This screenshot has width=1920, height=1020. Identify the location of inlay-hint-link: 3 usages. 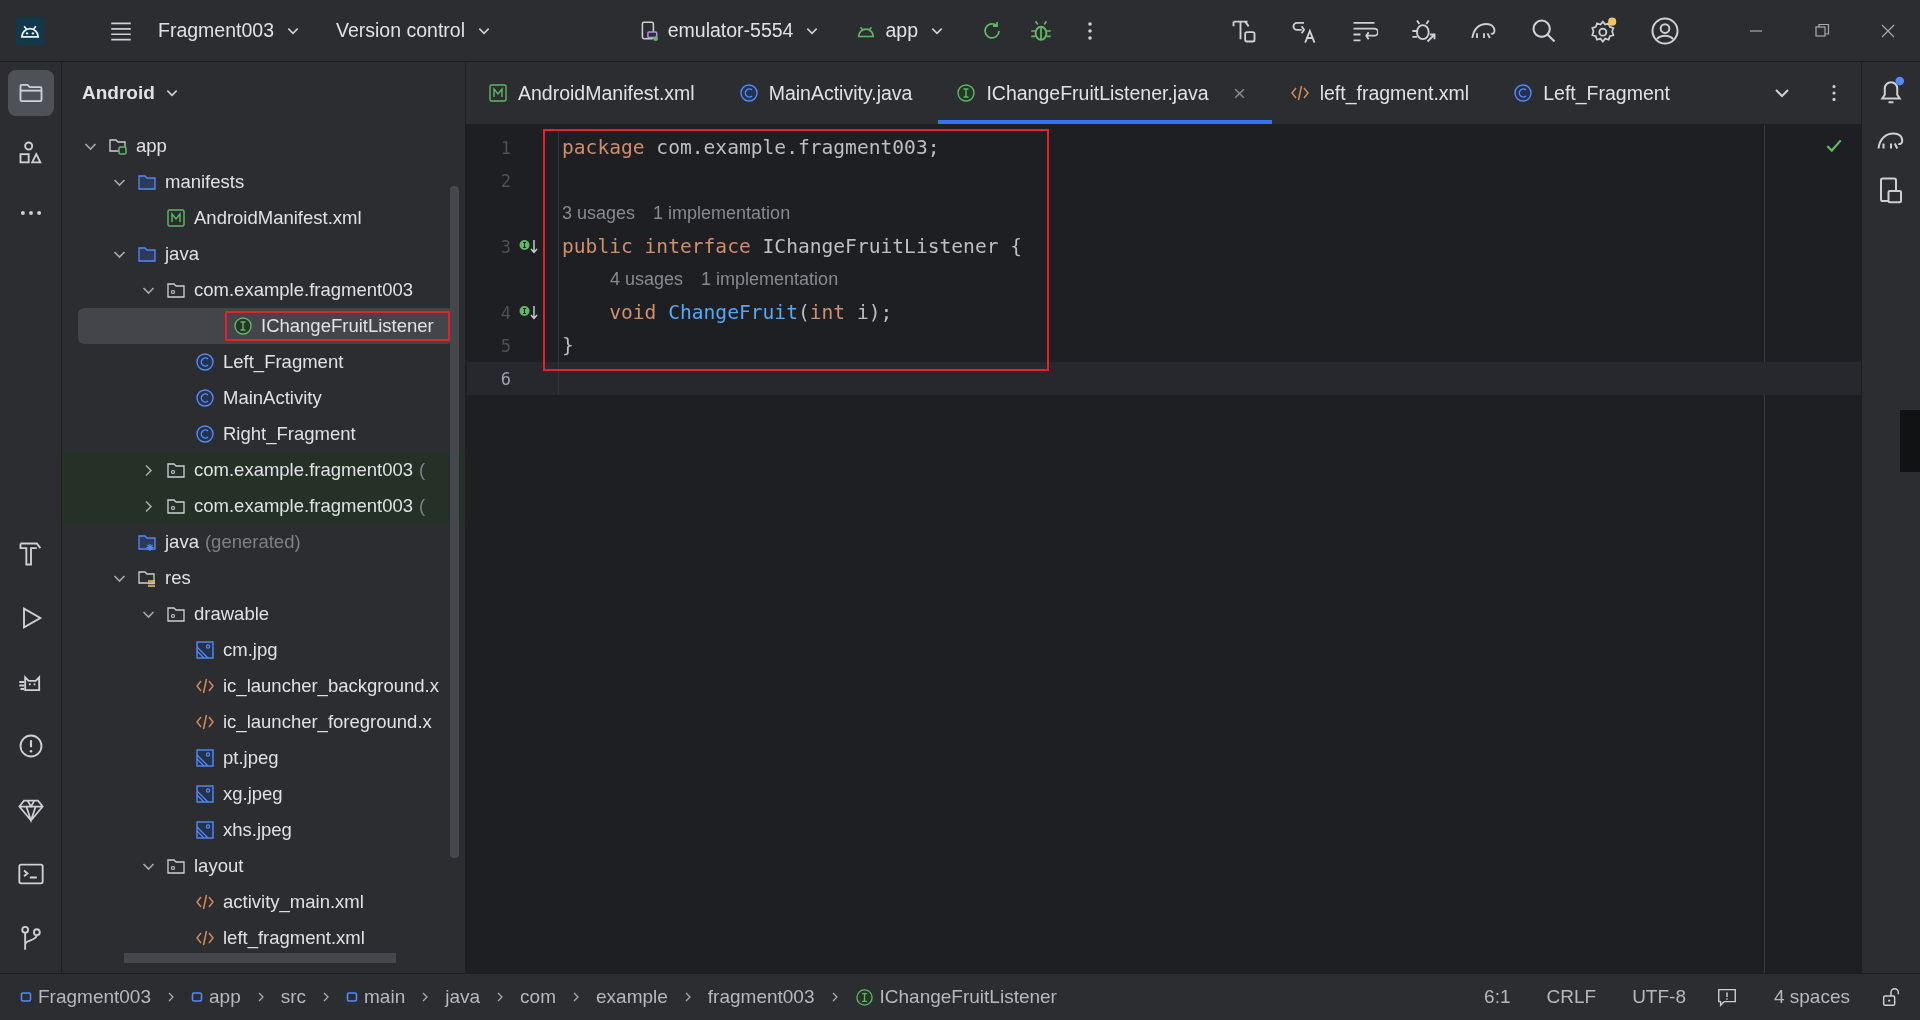
(599, 213).